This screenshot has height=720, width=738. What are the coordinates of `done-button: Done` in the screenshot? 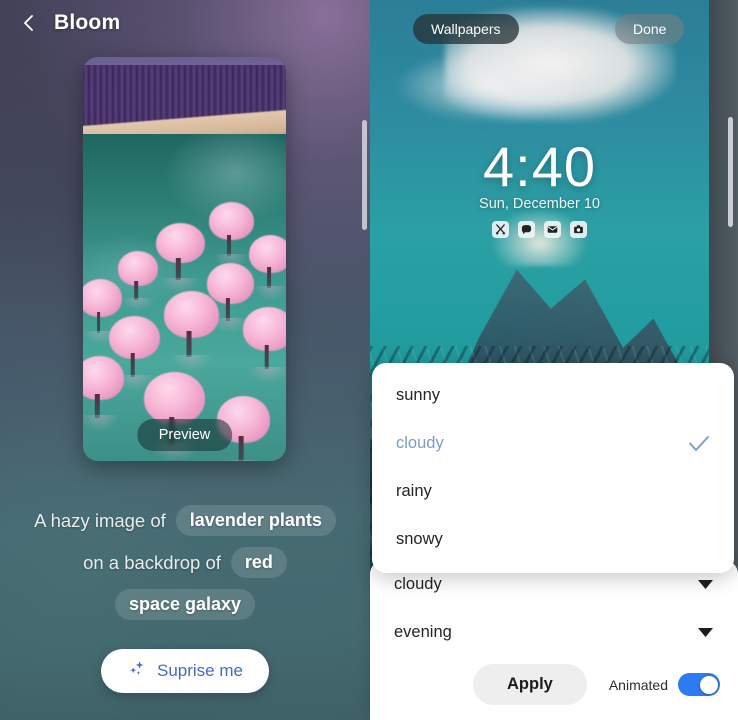 It's located at (650, 29).